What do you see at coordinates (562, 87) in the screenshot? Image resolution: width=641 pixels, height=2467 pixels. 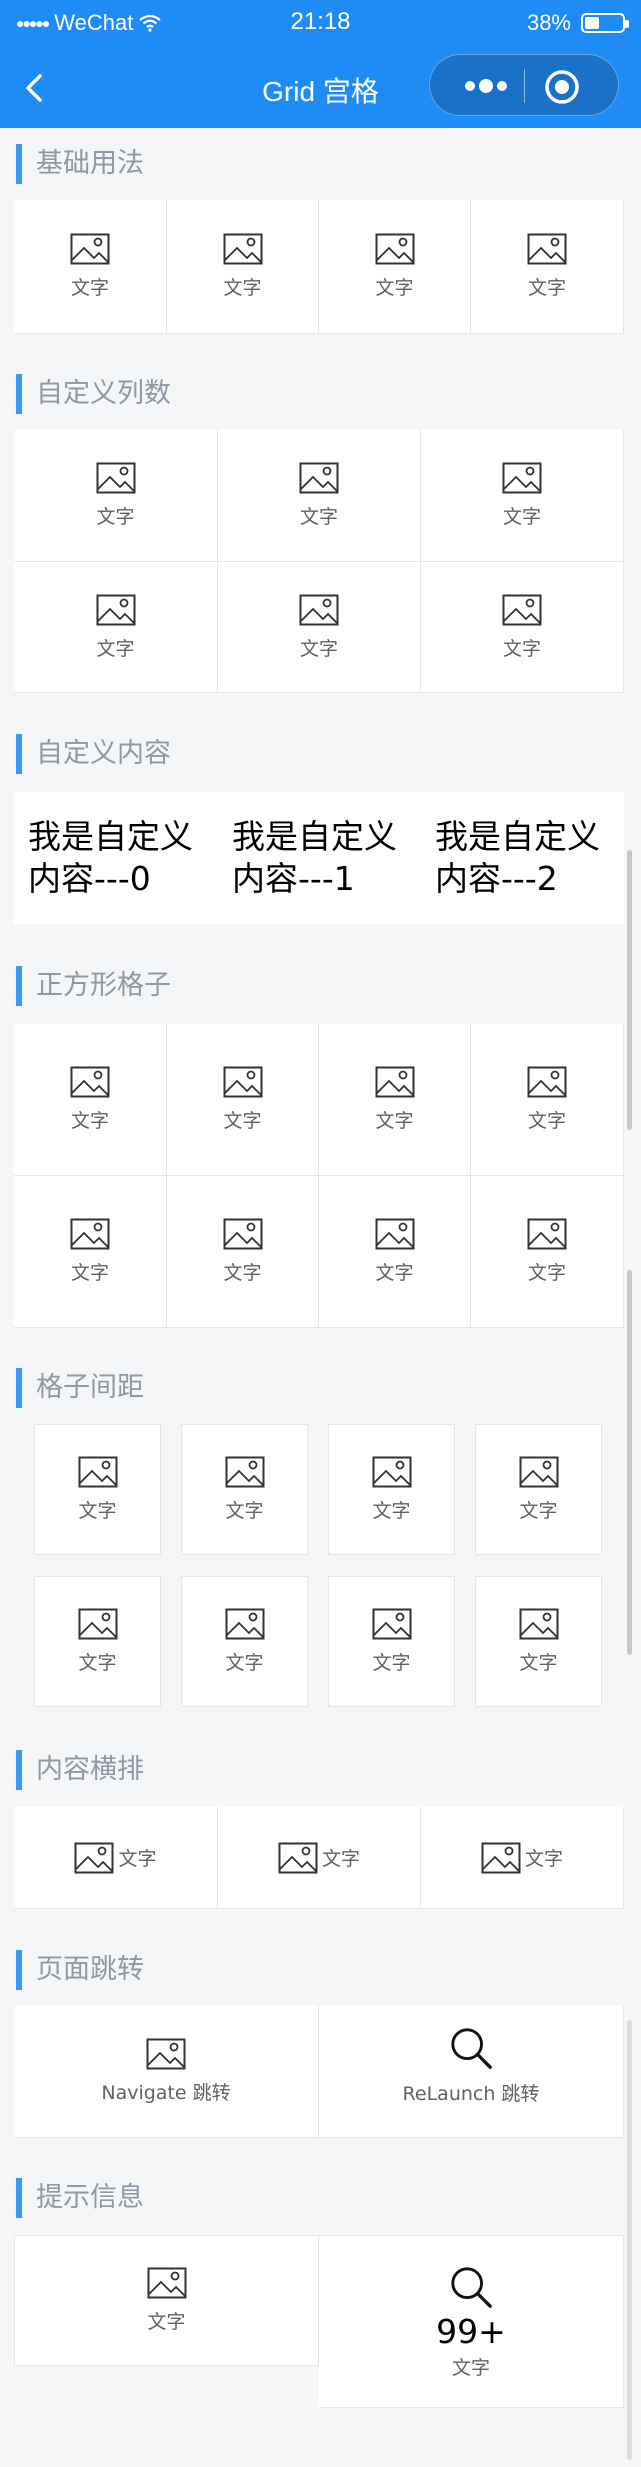 I see `close-target-icon` at bounding box center [562, 87].